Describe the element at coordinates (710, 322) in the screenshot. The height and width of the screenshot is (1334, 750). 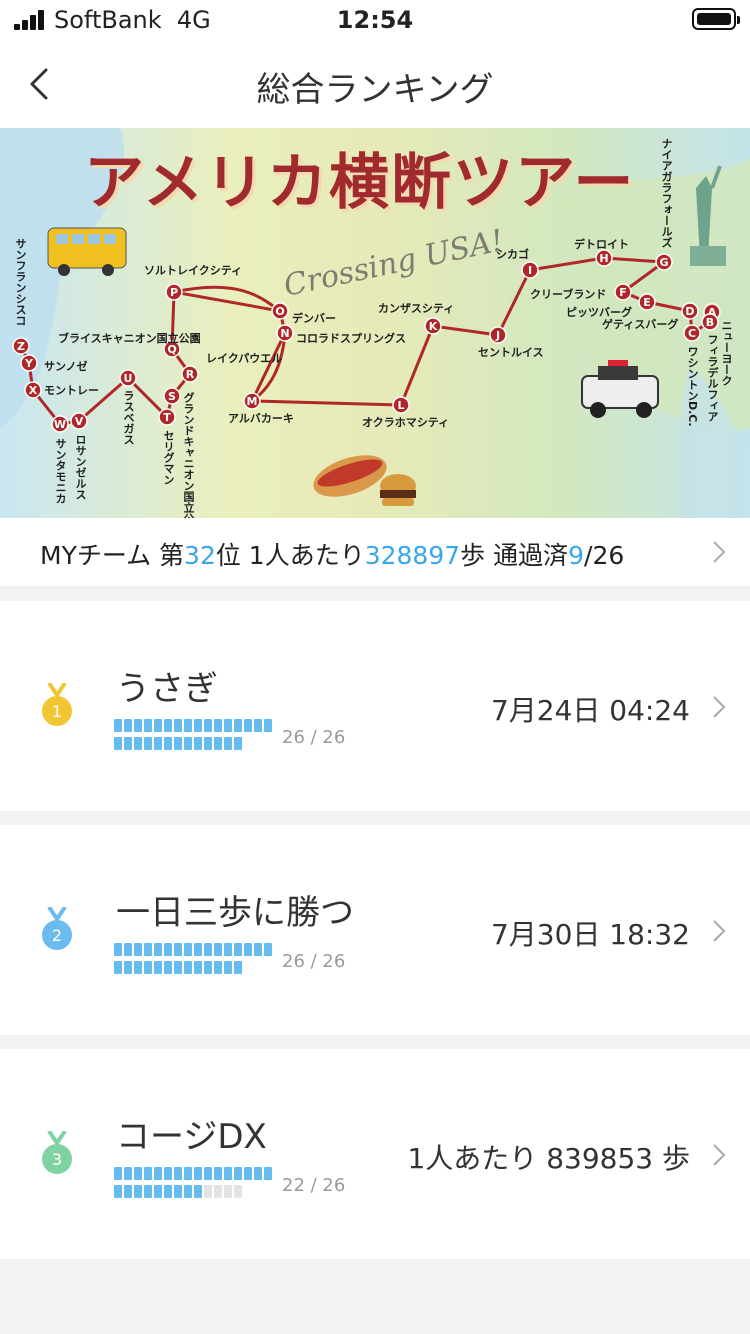
I see `map-stop-letter: B` at that location.